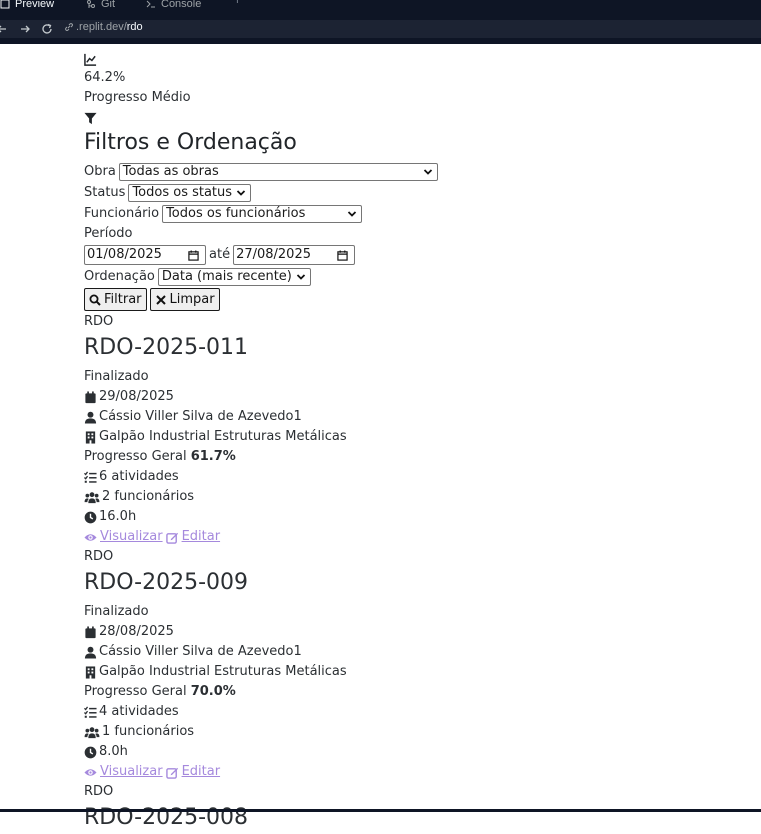 The height and width of the screenshot is (834, 761). What do you see at coordinates (173, 7) in the screenshot?
I see `tab-console: Console` at bounding box center [173, 7].